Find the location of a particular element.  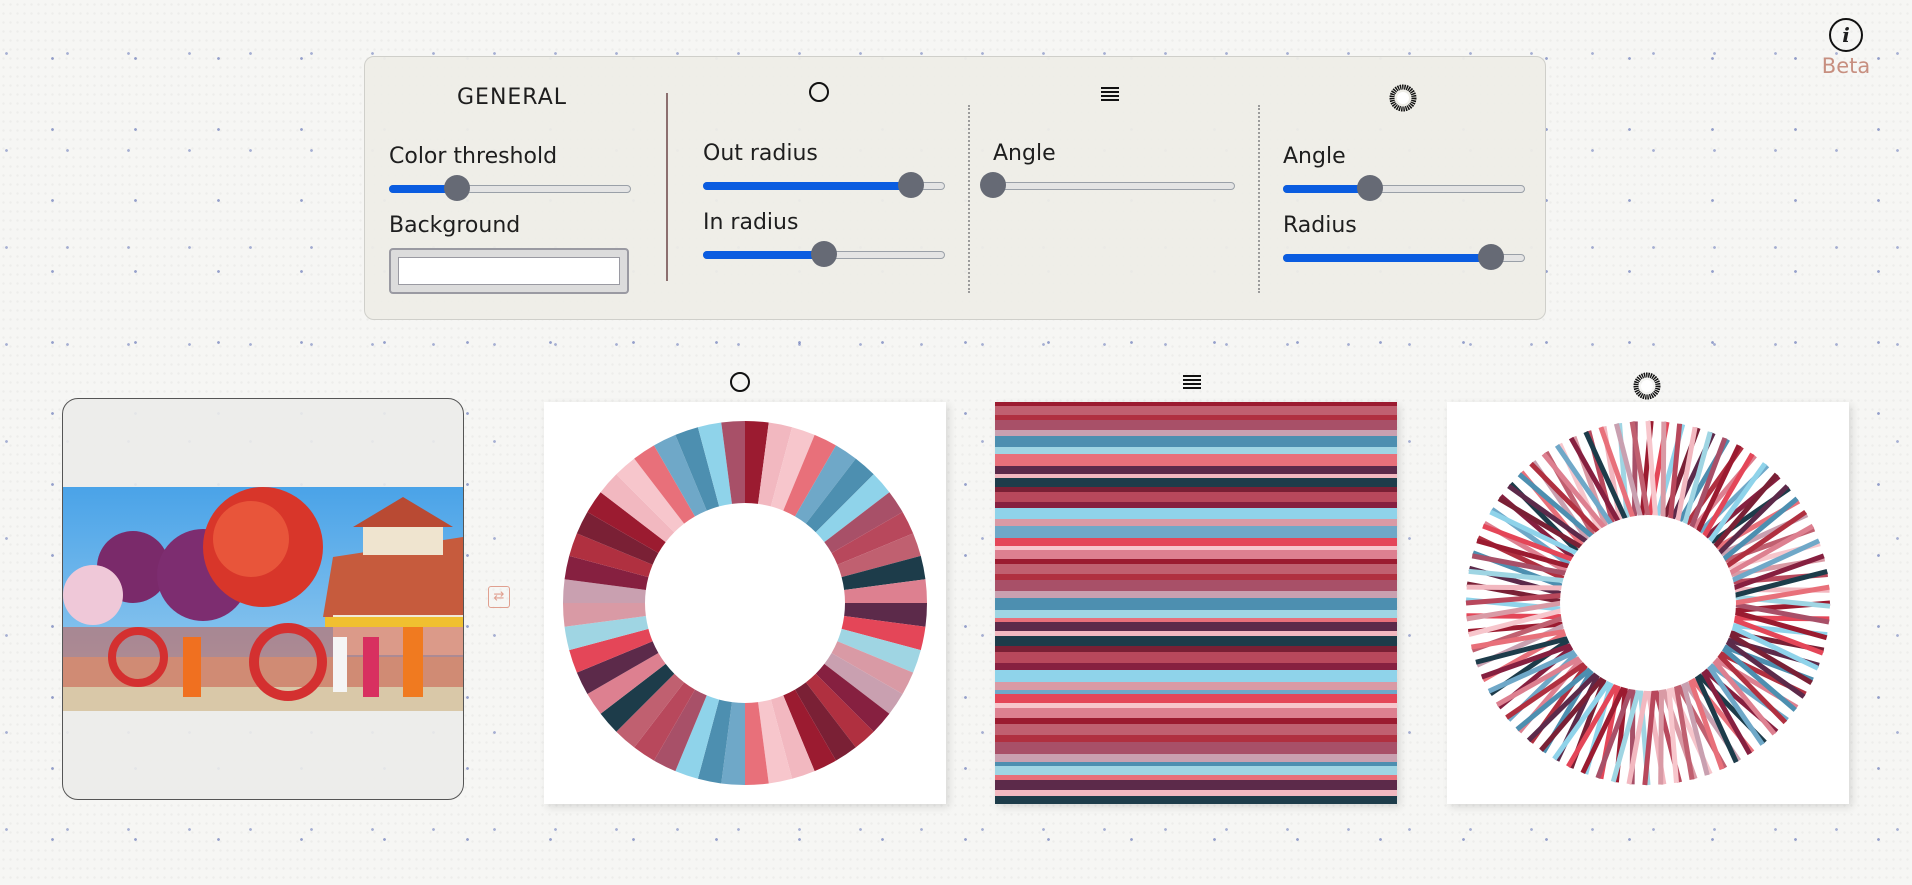

spiral-center is located at coordinates (1648, 603).